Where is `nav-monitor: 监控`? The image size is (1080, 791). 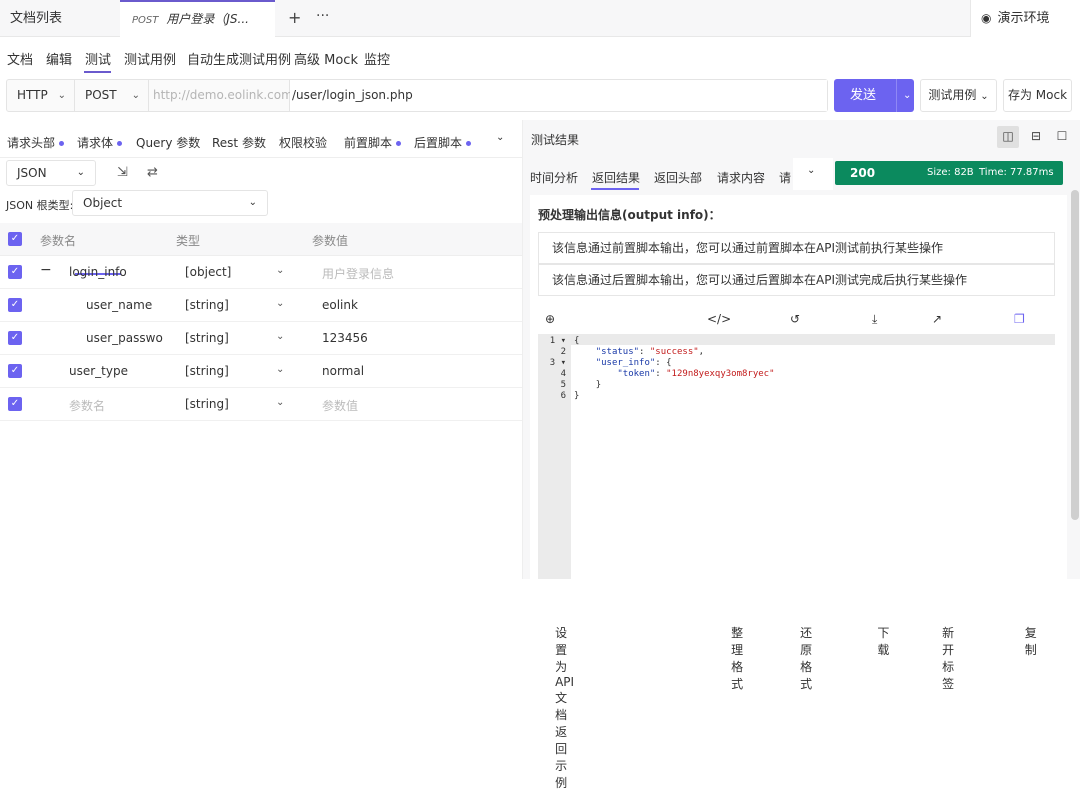
nav-monitor: 监控 is located at coordinates (377, 58).